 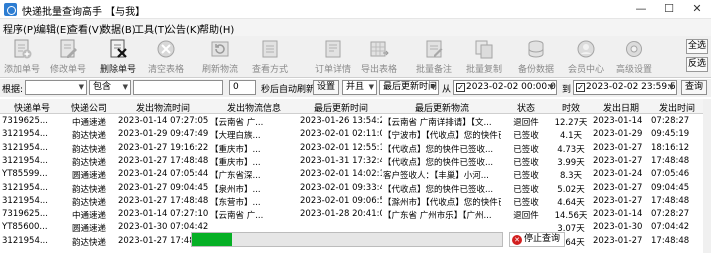 What do you see at coordinates (163, 107) in the screenshot?
I see `column-header: 发出物流时间` at bounding box center [163, 107].